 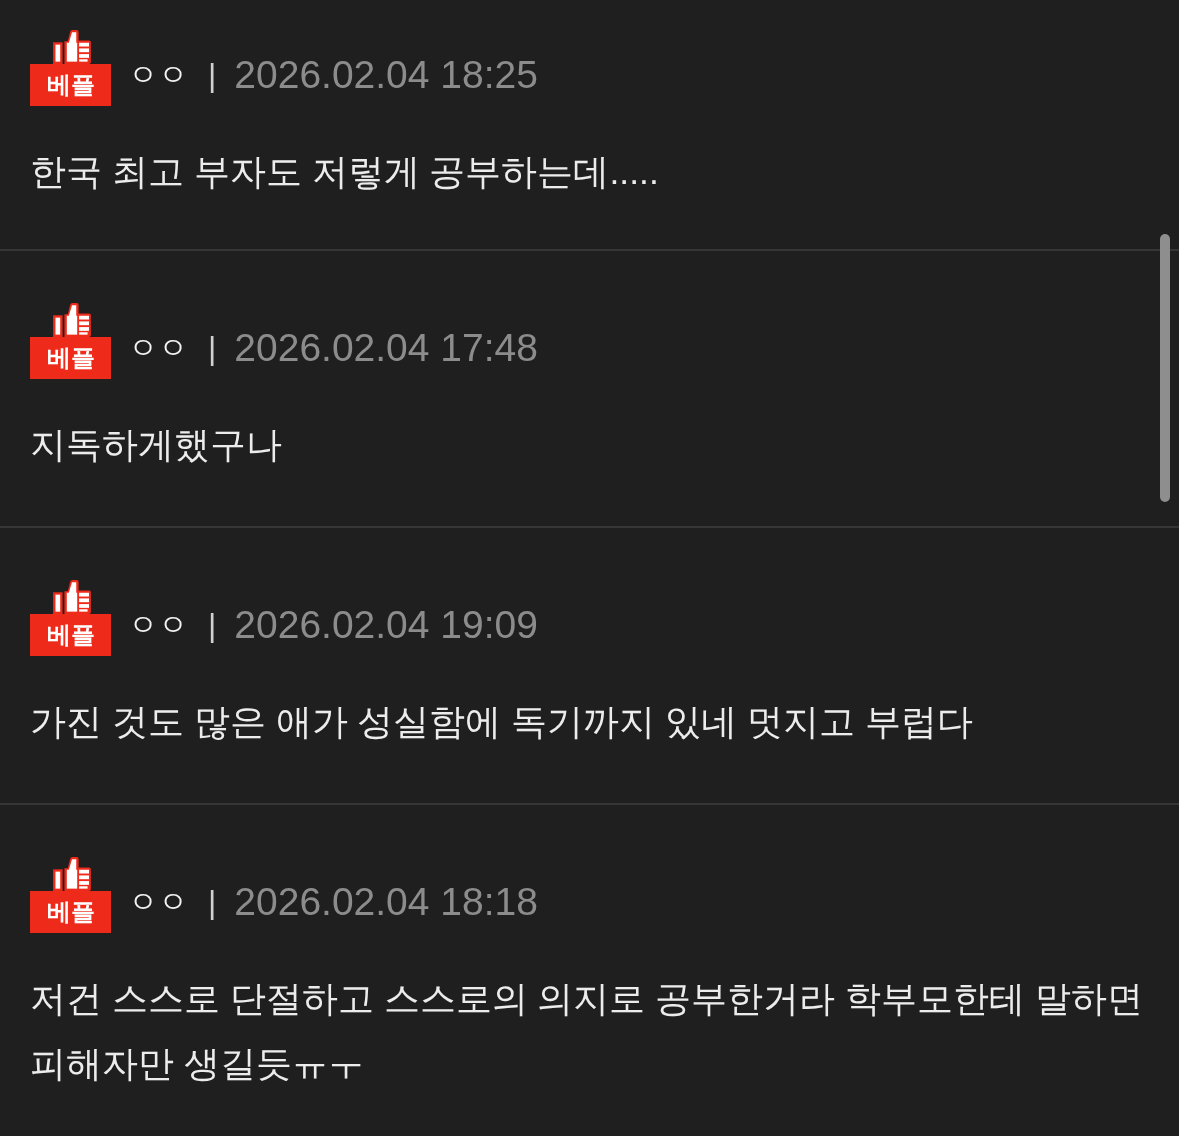 What do you see at coordinates (386, 348) in the screenshot?
I see `comment-date: 2026.02.04 17:48` at bounding box center [386, 348].